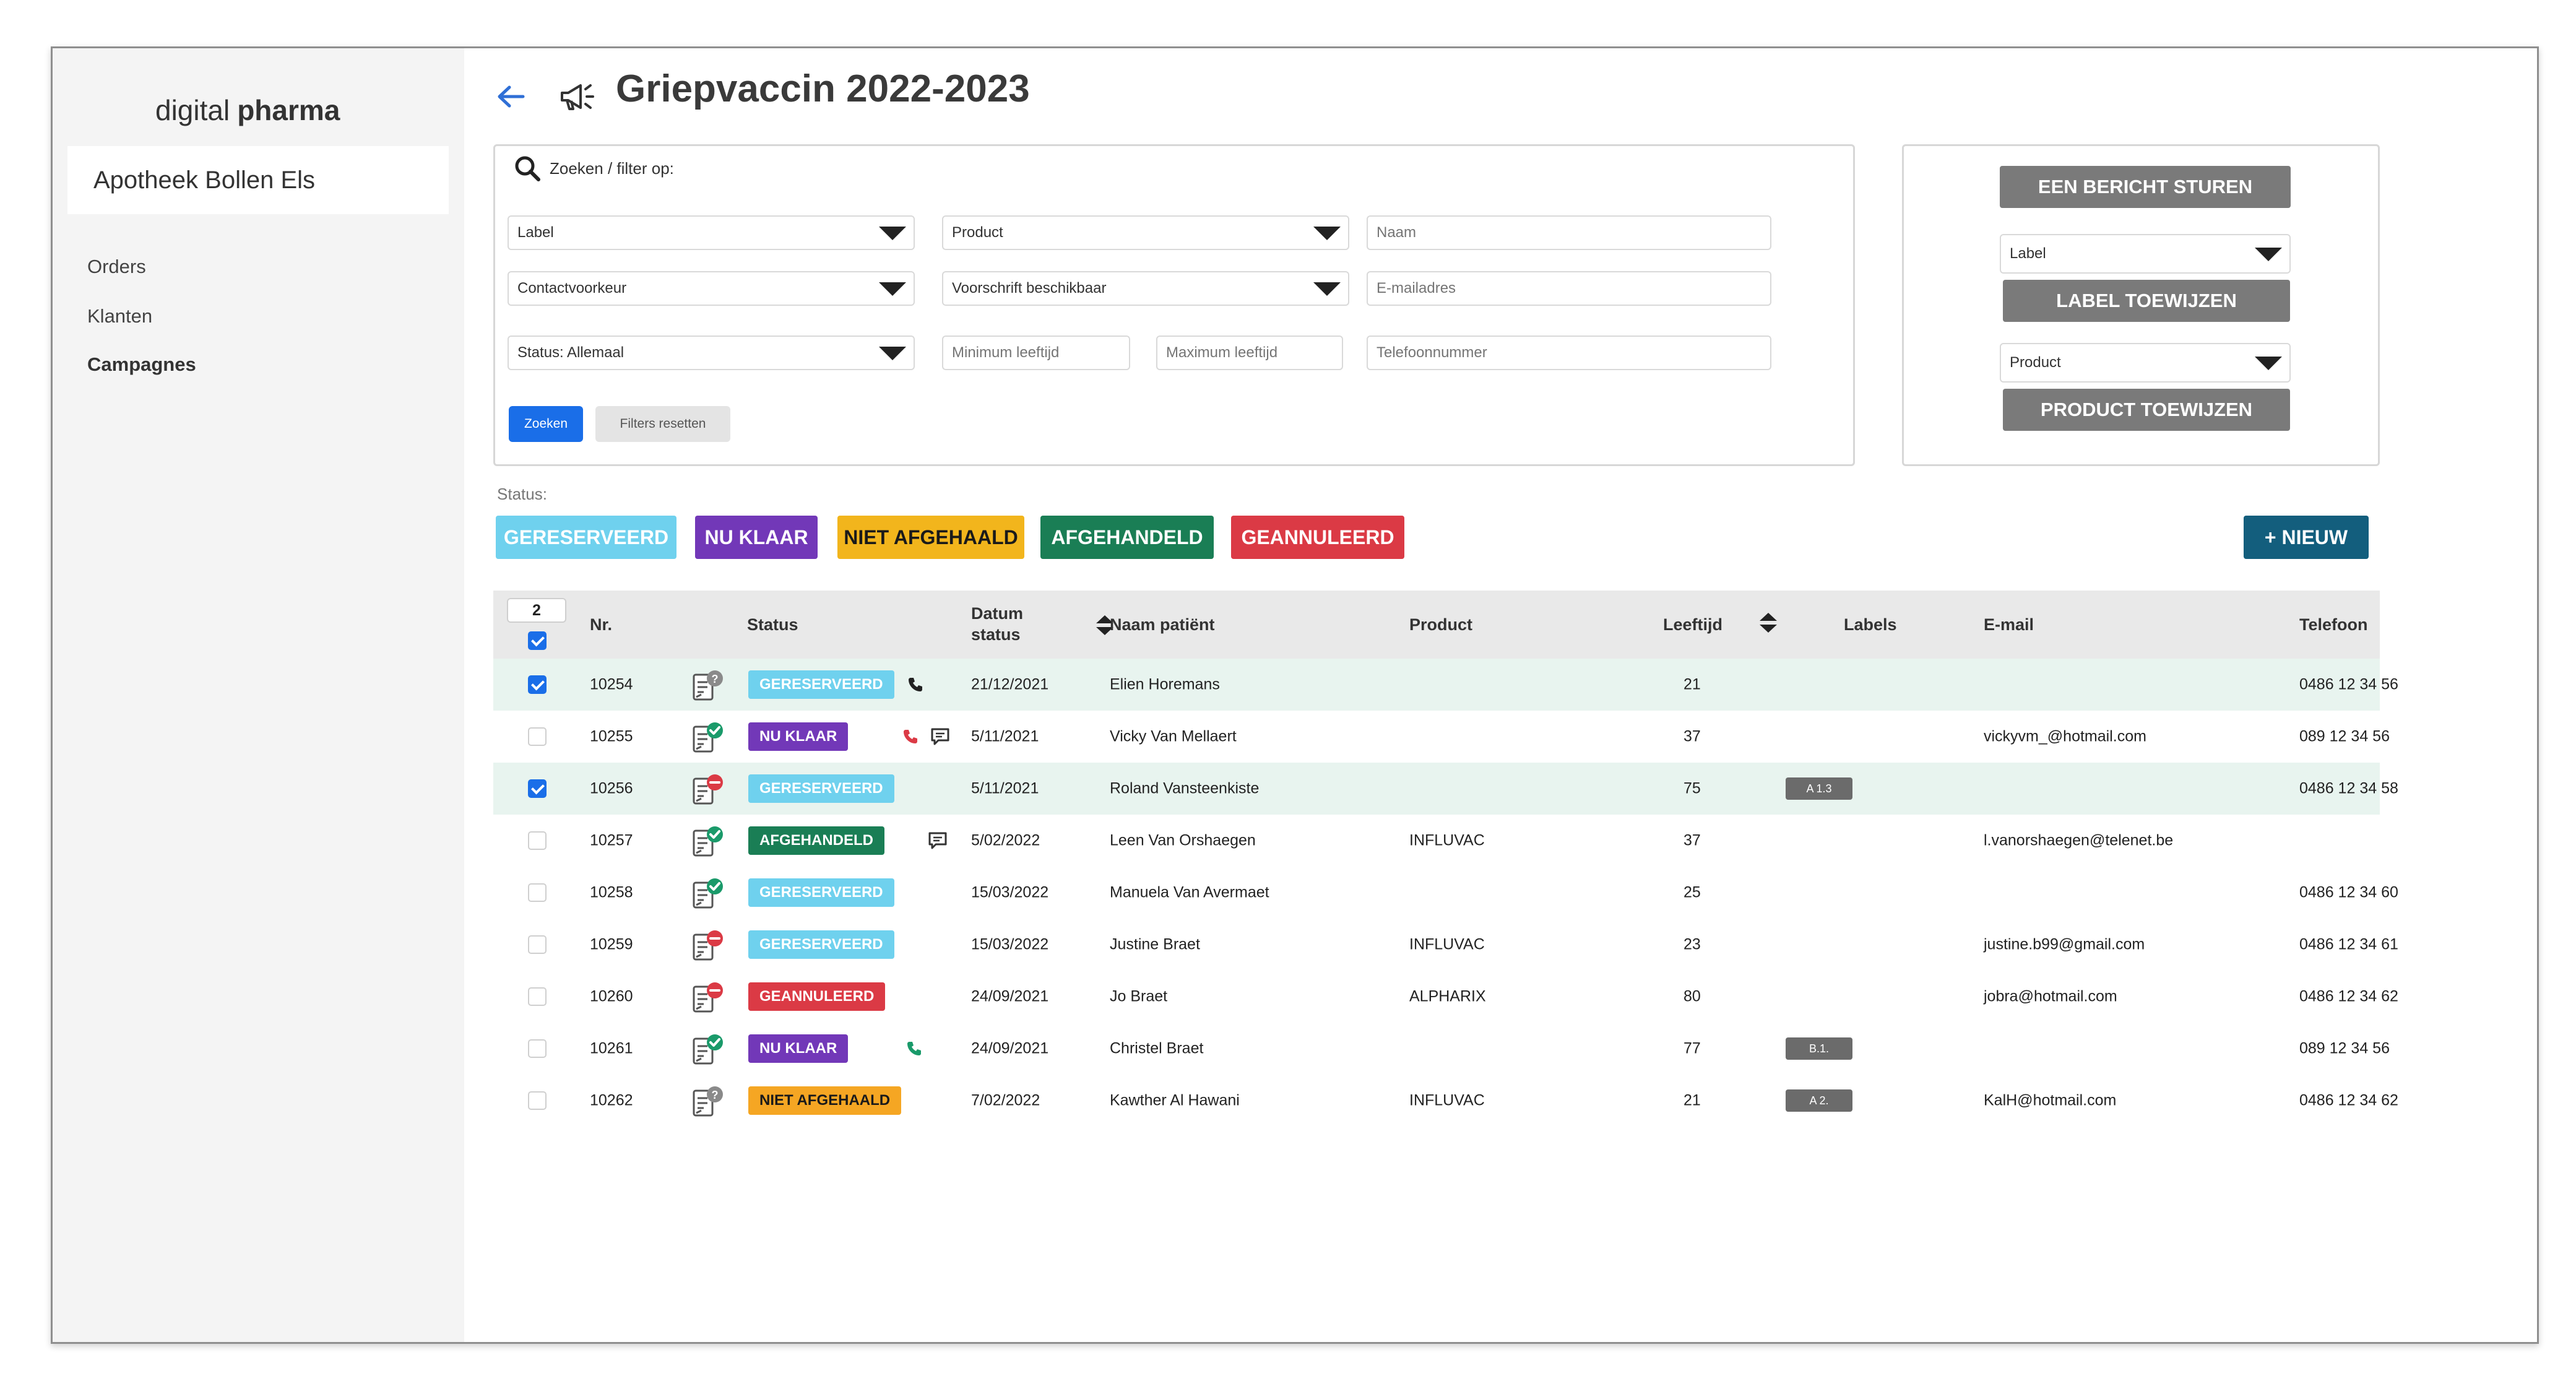  I want to click on status-chip-gereserveerd: GERESERVEERD, so click(586, 537).